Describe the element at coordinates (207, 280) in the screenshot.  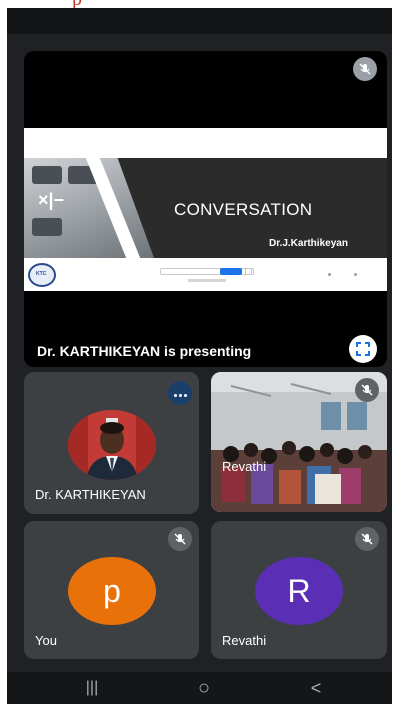
I see `slide-subline` at that location.